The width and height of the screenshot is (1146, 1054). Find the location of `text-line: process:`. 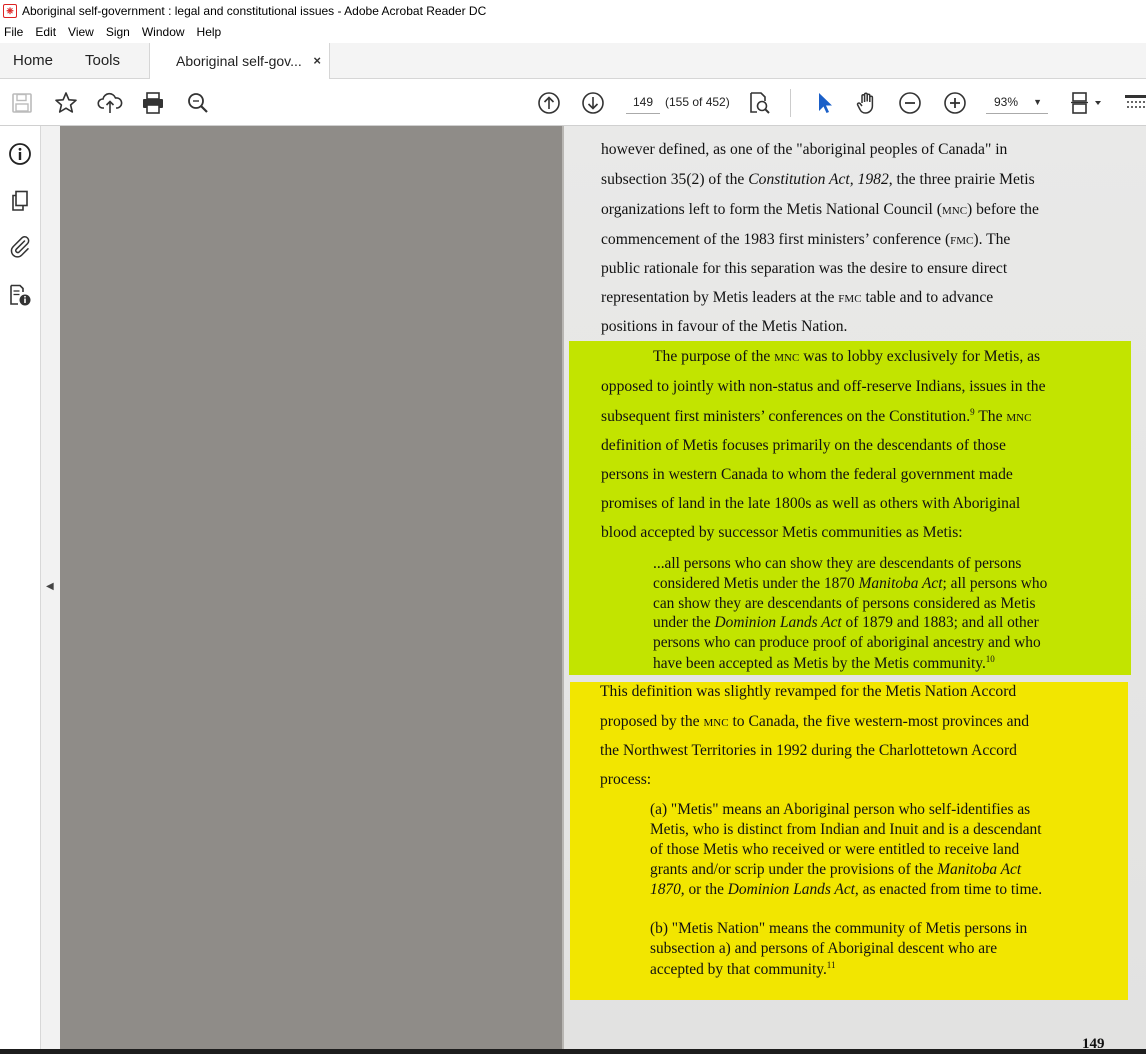

text-line: process: is located at coordinates (626, 779).